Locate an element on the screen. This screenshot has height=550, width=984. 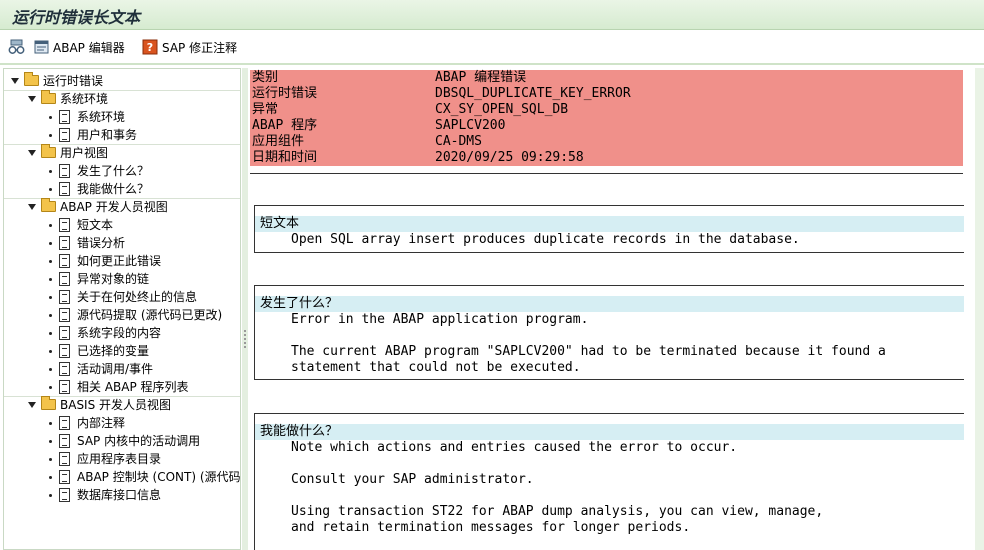
info-key: ABAP 程序 is located at coordinates (285, 125).